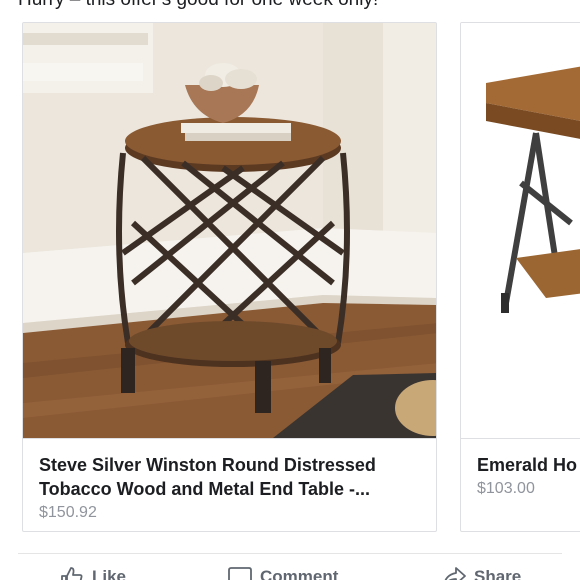 This screenshot has width=580, height=580. Describe the element at coordinates (520, 230) in the screenshot. I see `product-image` at that location.